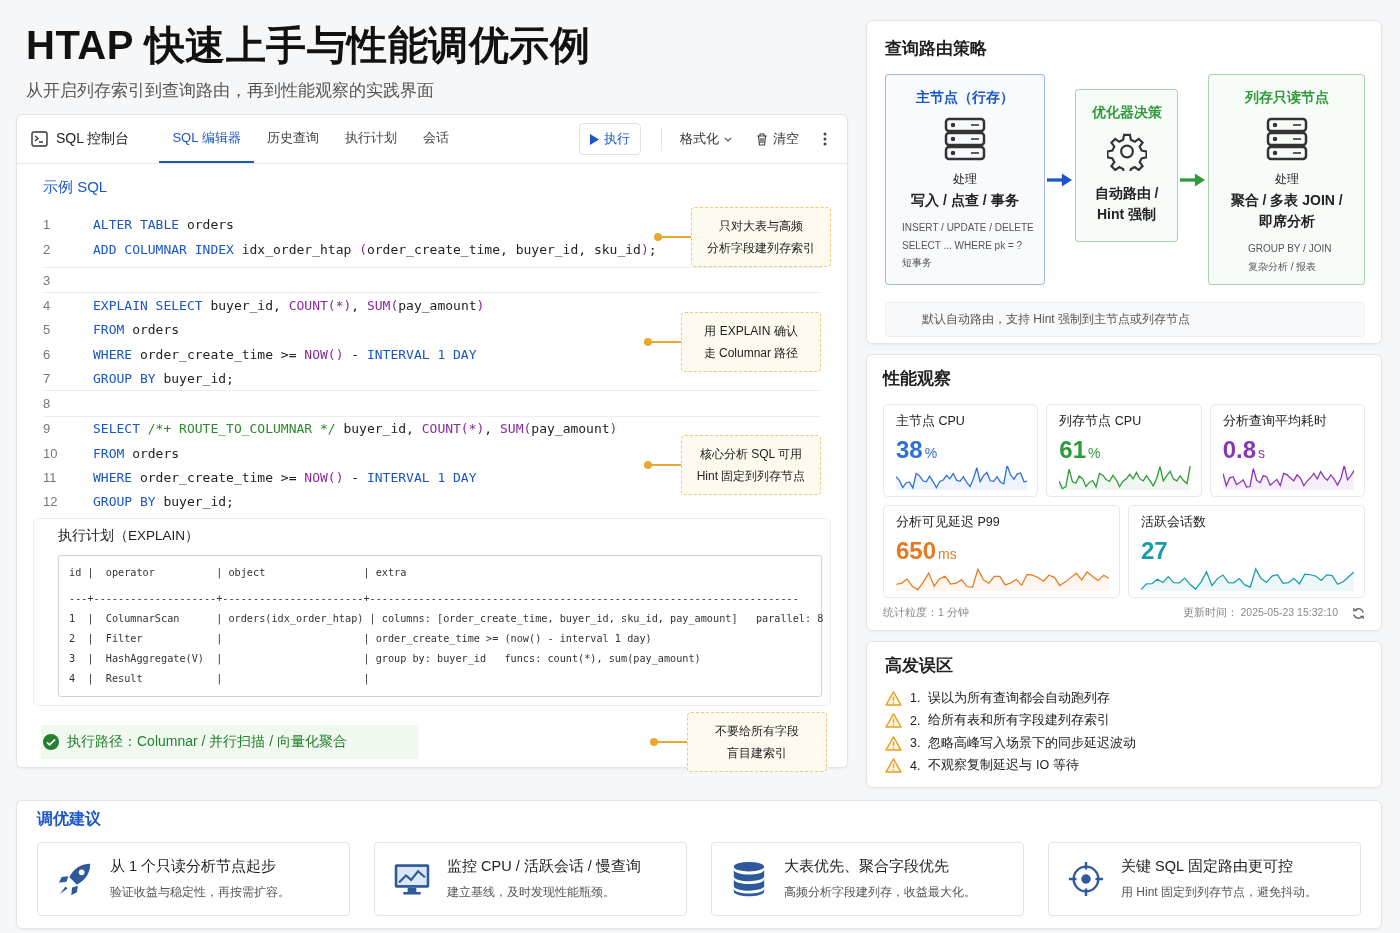  I want to click on line-number: 1, so click(47, 225).